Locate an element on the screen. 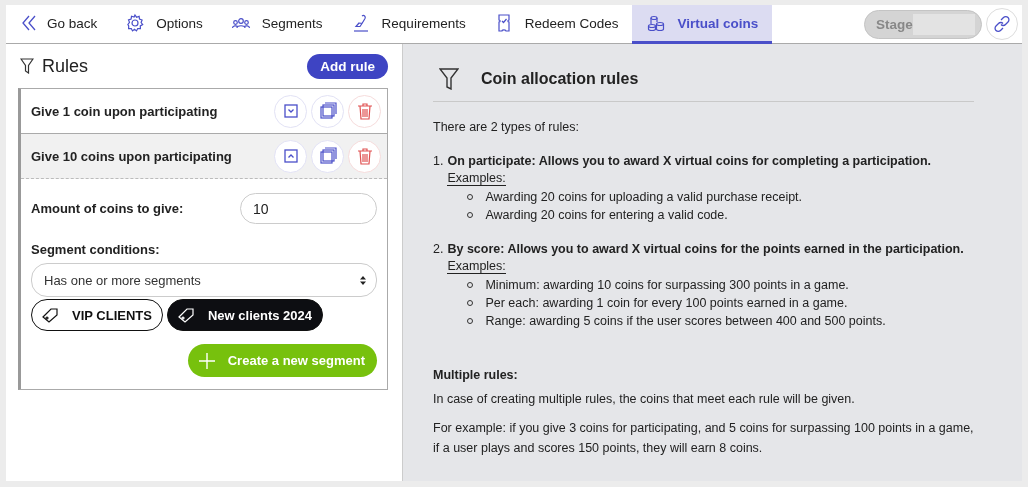  add-rule-button: Add rule is located at coordinates (347, 66).